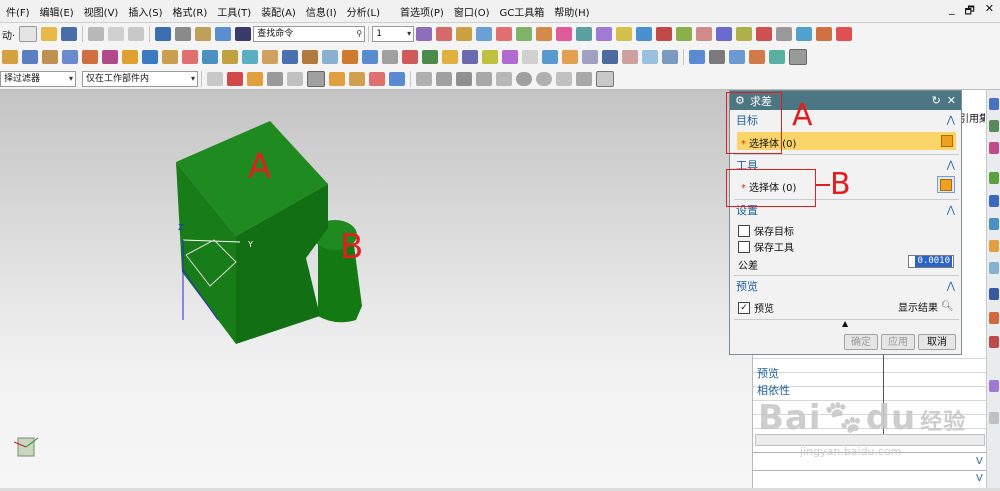 The height and width of the screenshot is (491, 1000). I want to click on subtract-icon, so click(150, 57).